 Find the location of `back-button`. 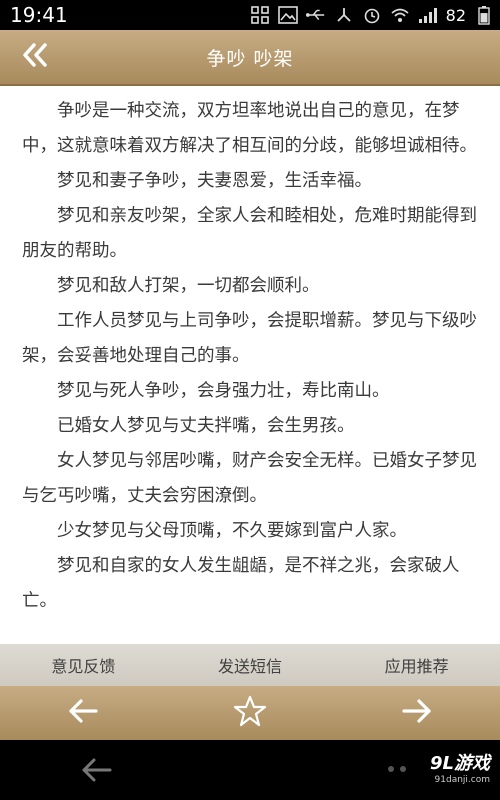

back-button is located at coordinates (35, 57).